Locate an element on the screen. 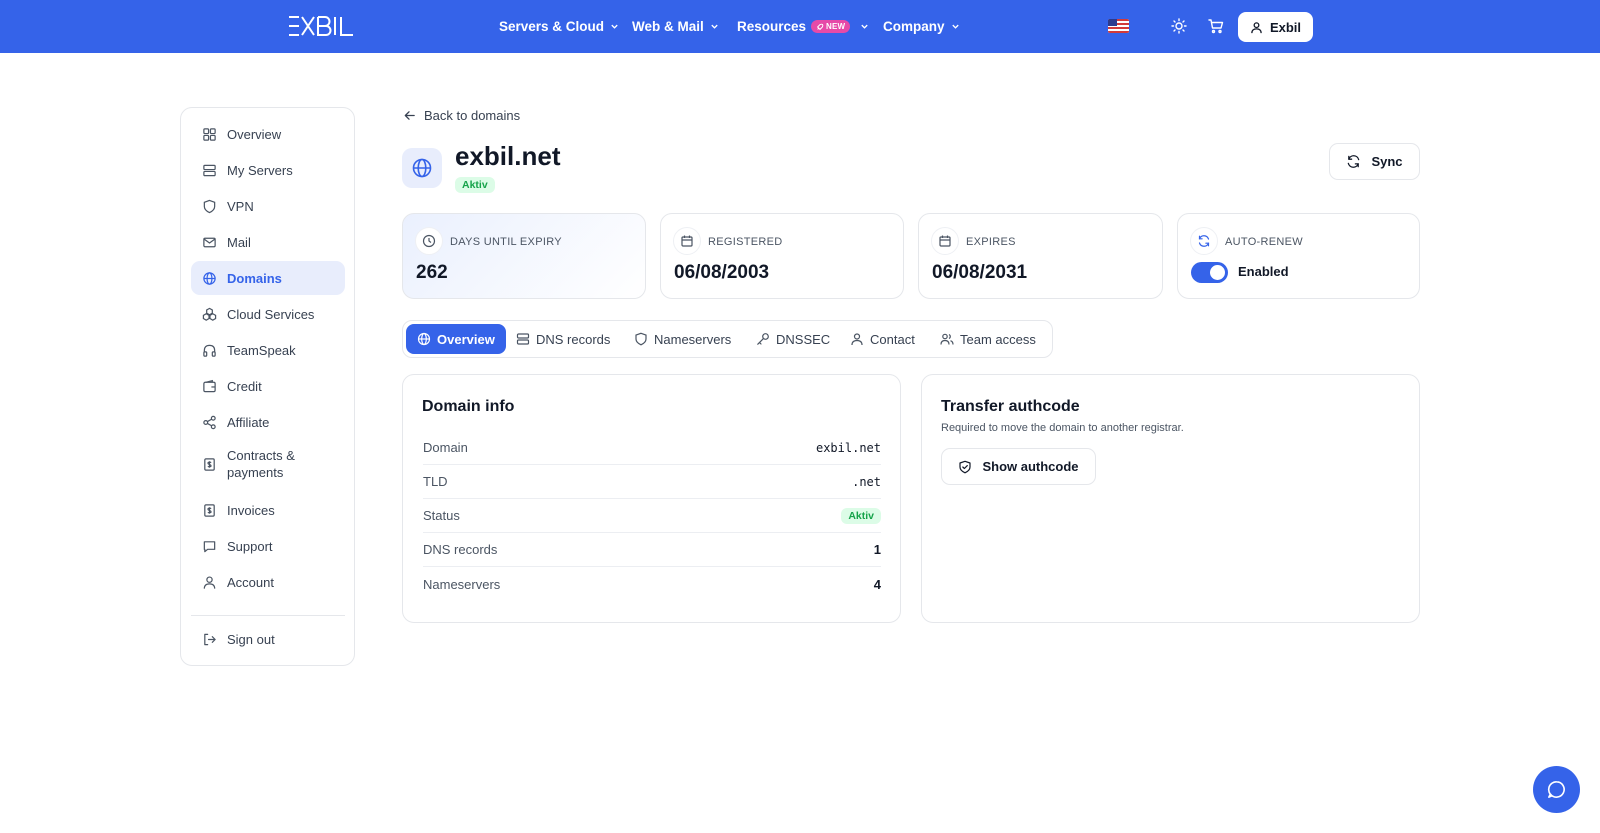  users-icon is located at coordinates (947, 339).